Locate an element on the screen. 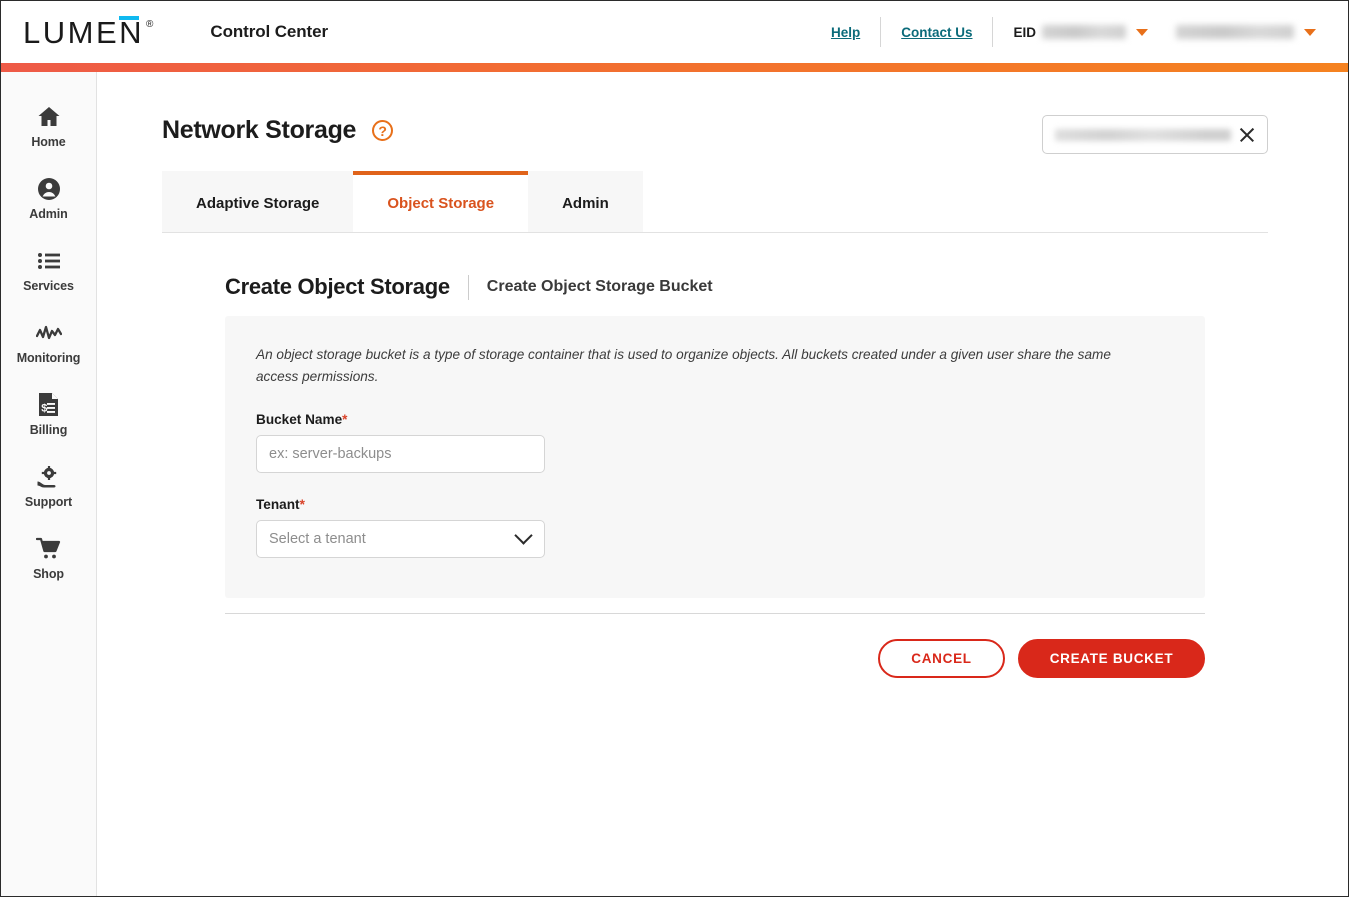  logo-text: LUMEN is located at coordinates (84, 32).